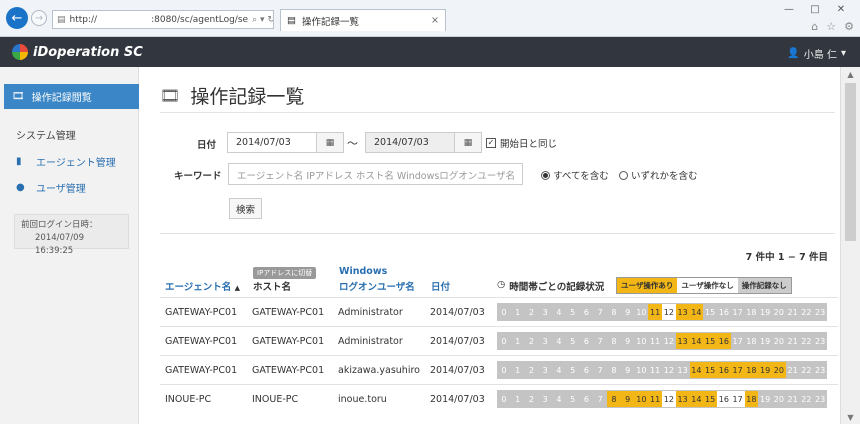 The image size is (860, 424). I want to click on keyword-input: エージェント名 IPアドレス ホスト名 Windowsログオンユーザ名, so click(375, 174).